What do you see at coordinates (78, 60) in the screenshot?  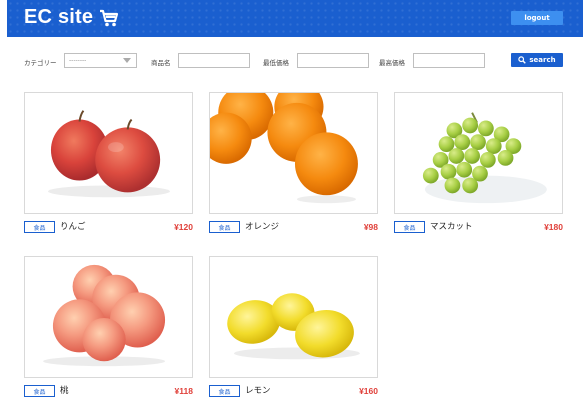 I see `category-select-value: --------` at bounding box center [78, 60].